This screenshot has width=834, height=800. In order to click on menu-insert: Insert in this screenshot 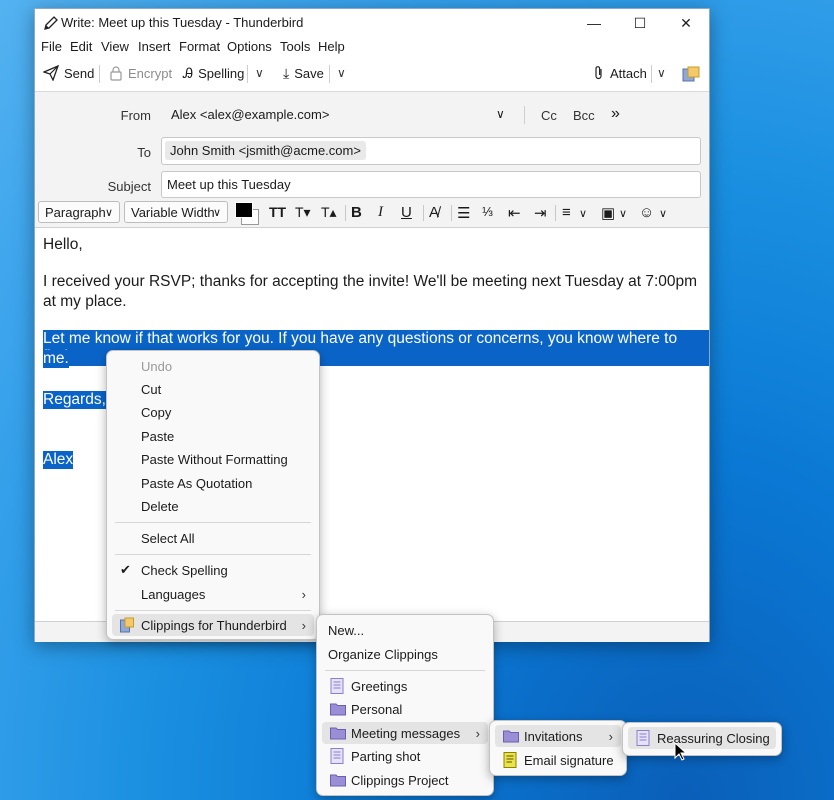, I will do `click(154, 46)`.